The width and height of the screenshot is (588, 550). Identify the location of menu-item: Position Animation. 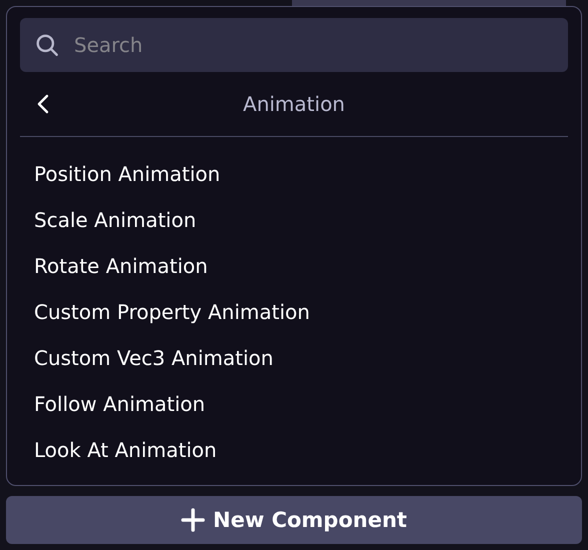
(294, 174).